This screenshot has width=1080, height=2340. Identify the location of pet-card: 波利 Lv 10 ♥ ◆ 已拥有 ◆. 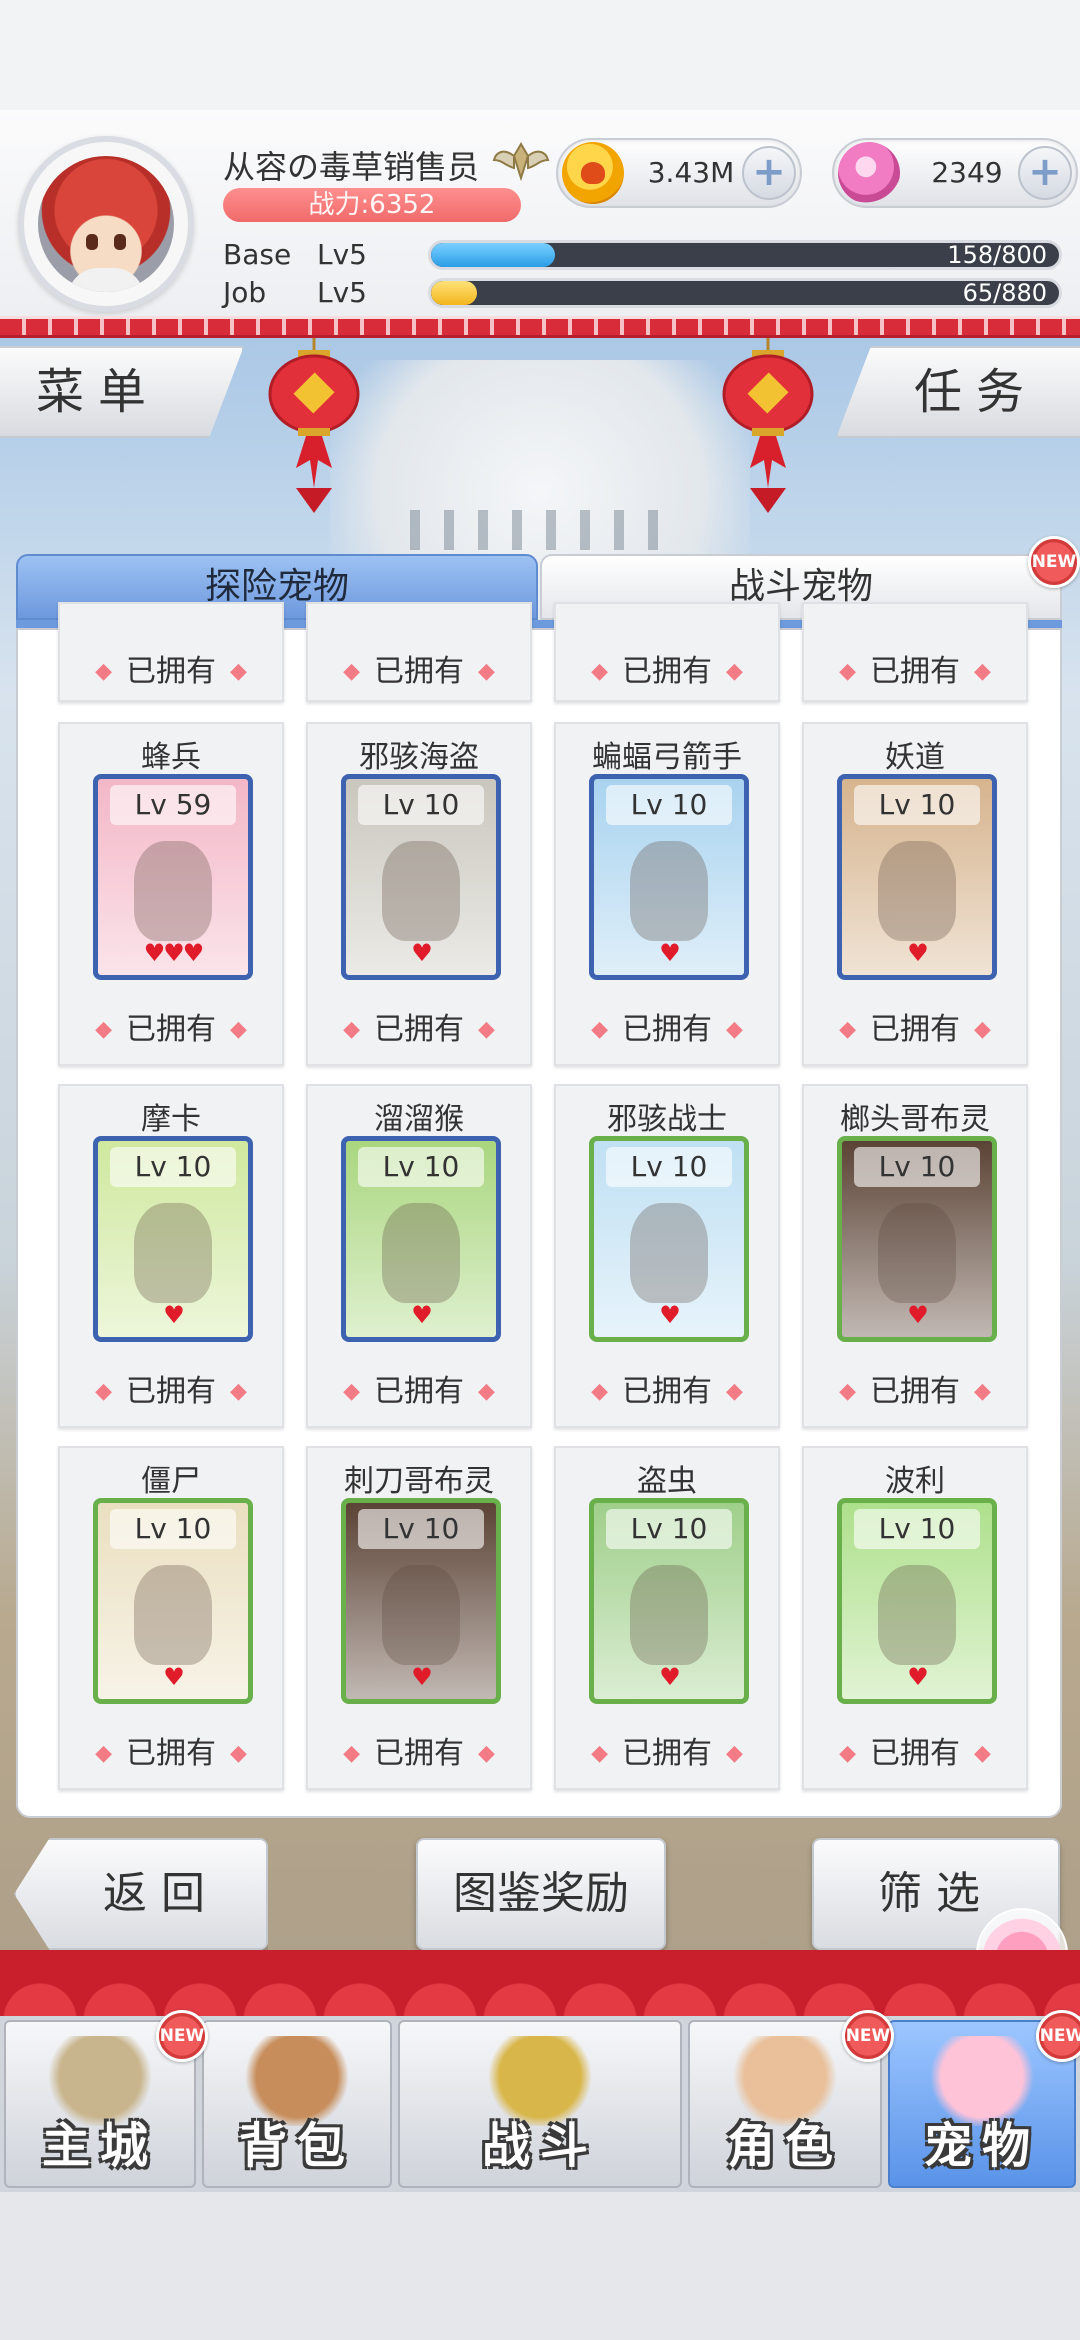
(915, 1618).